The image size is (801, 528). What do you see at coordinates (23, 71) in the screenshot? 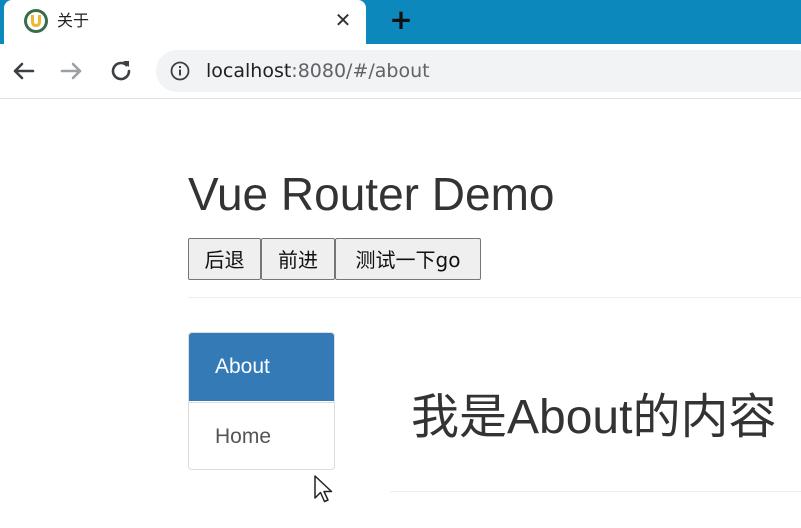
I see `back-arrow-icon` at bounding box center [23, 71].